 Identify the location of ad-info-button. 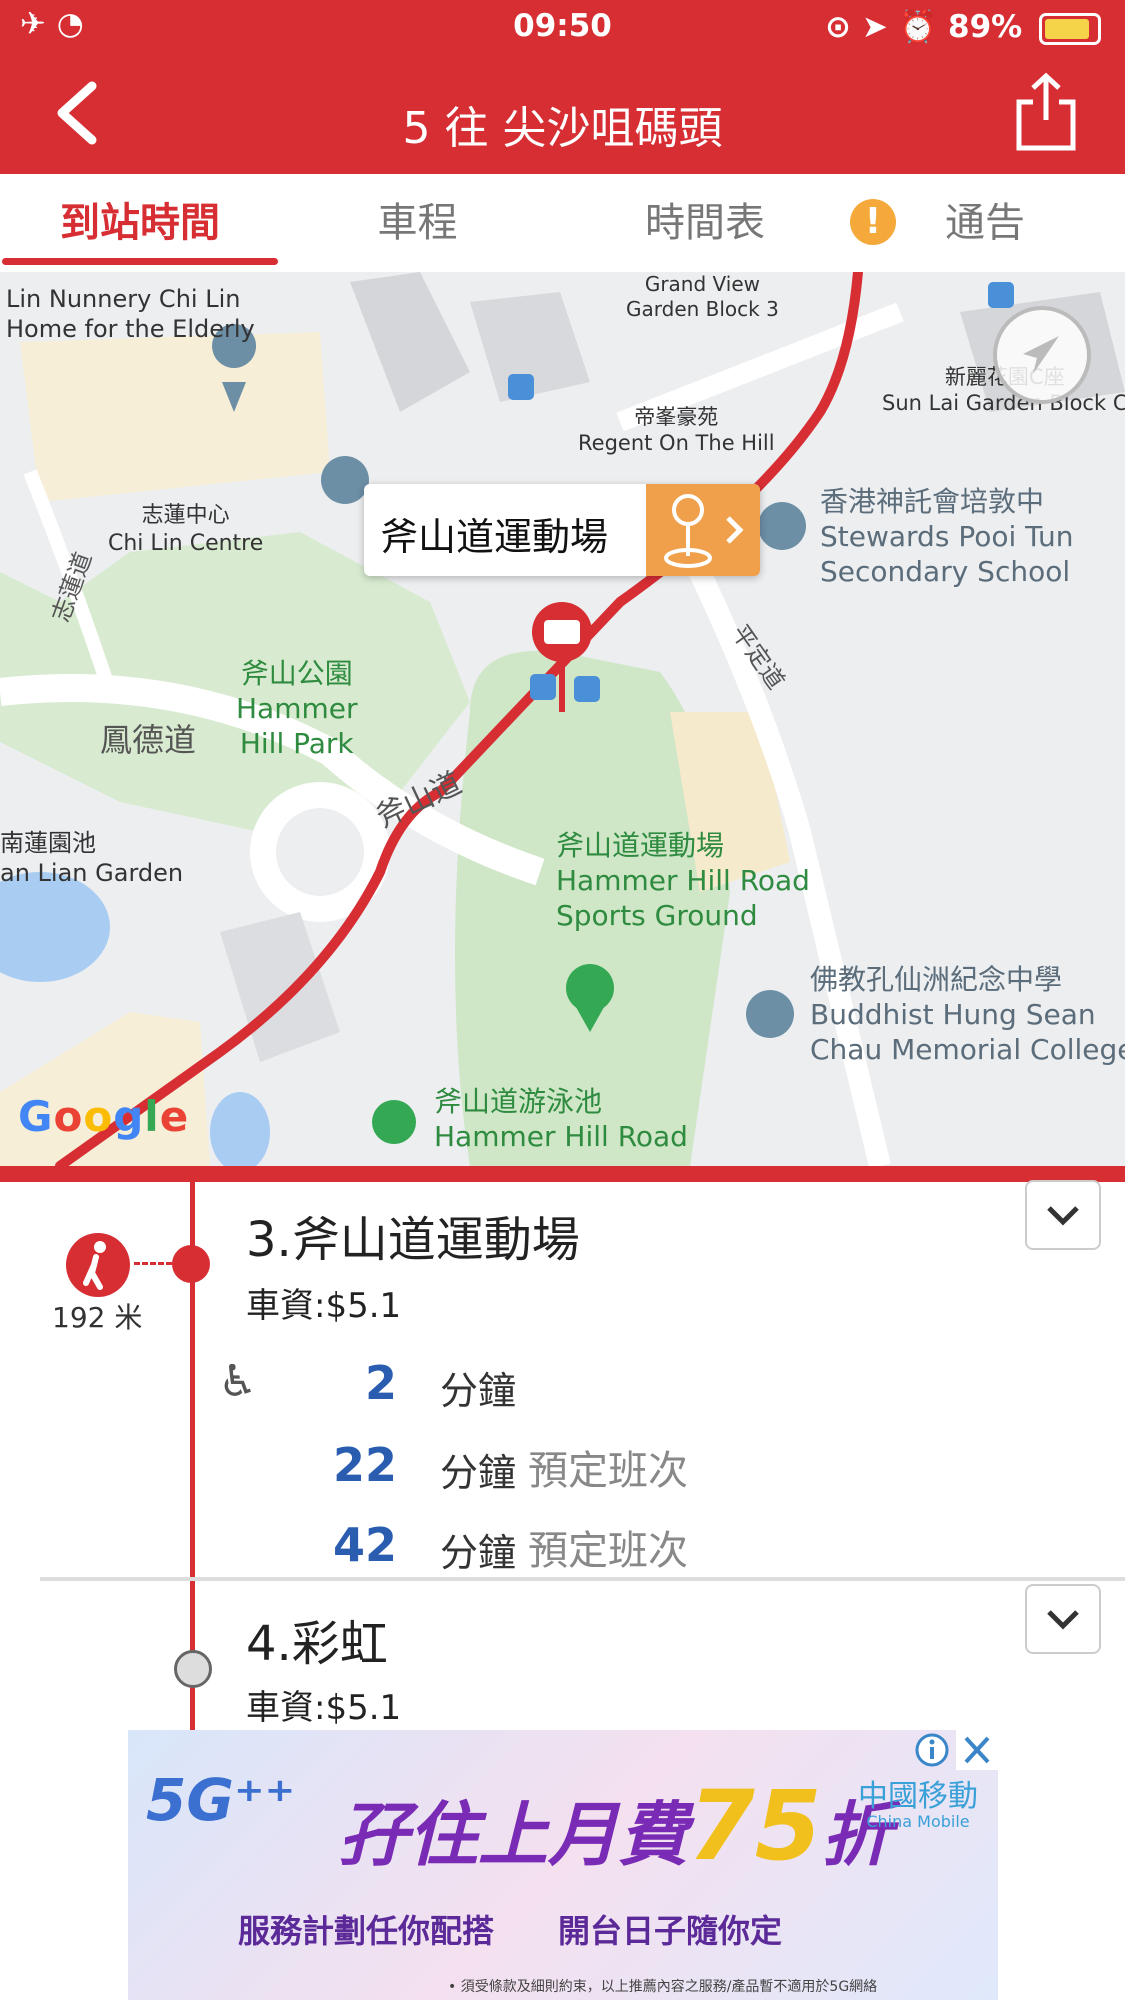
(932, 1750).